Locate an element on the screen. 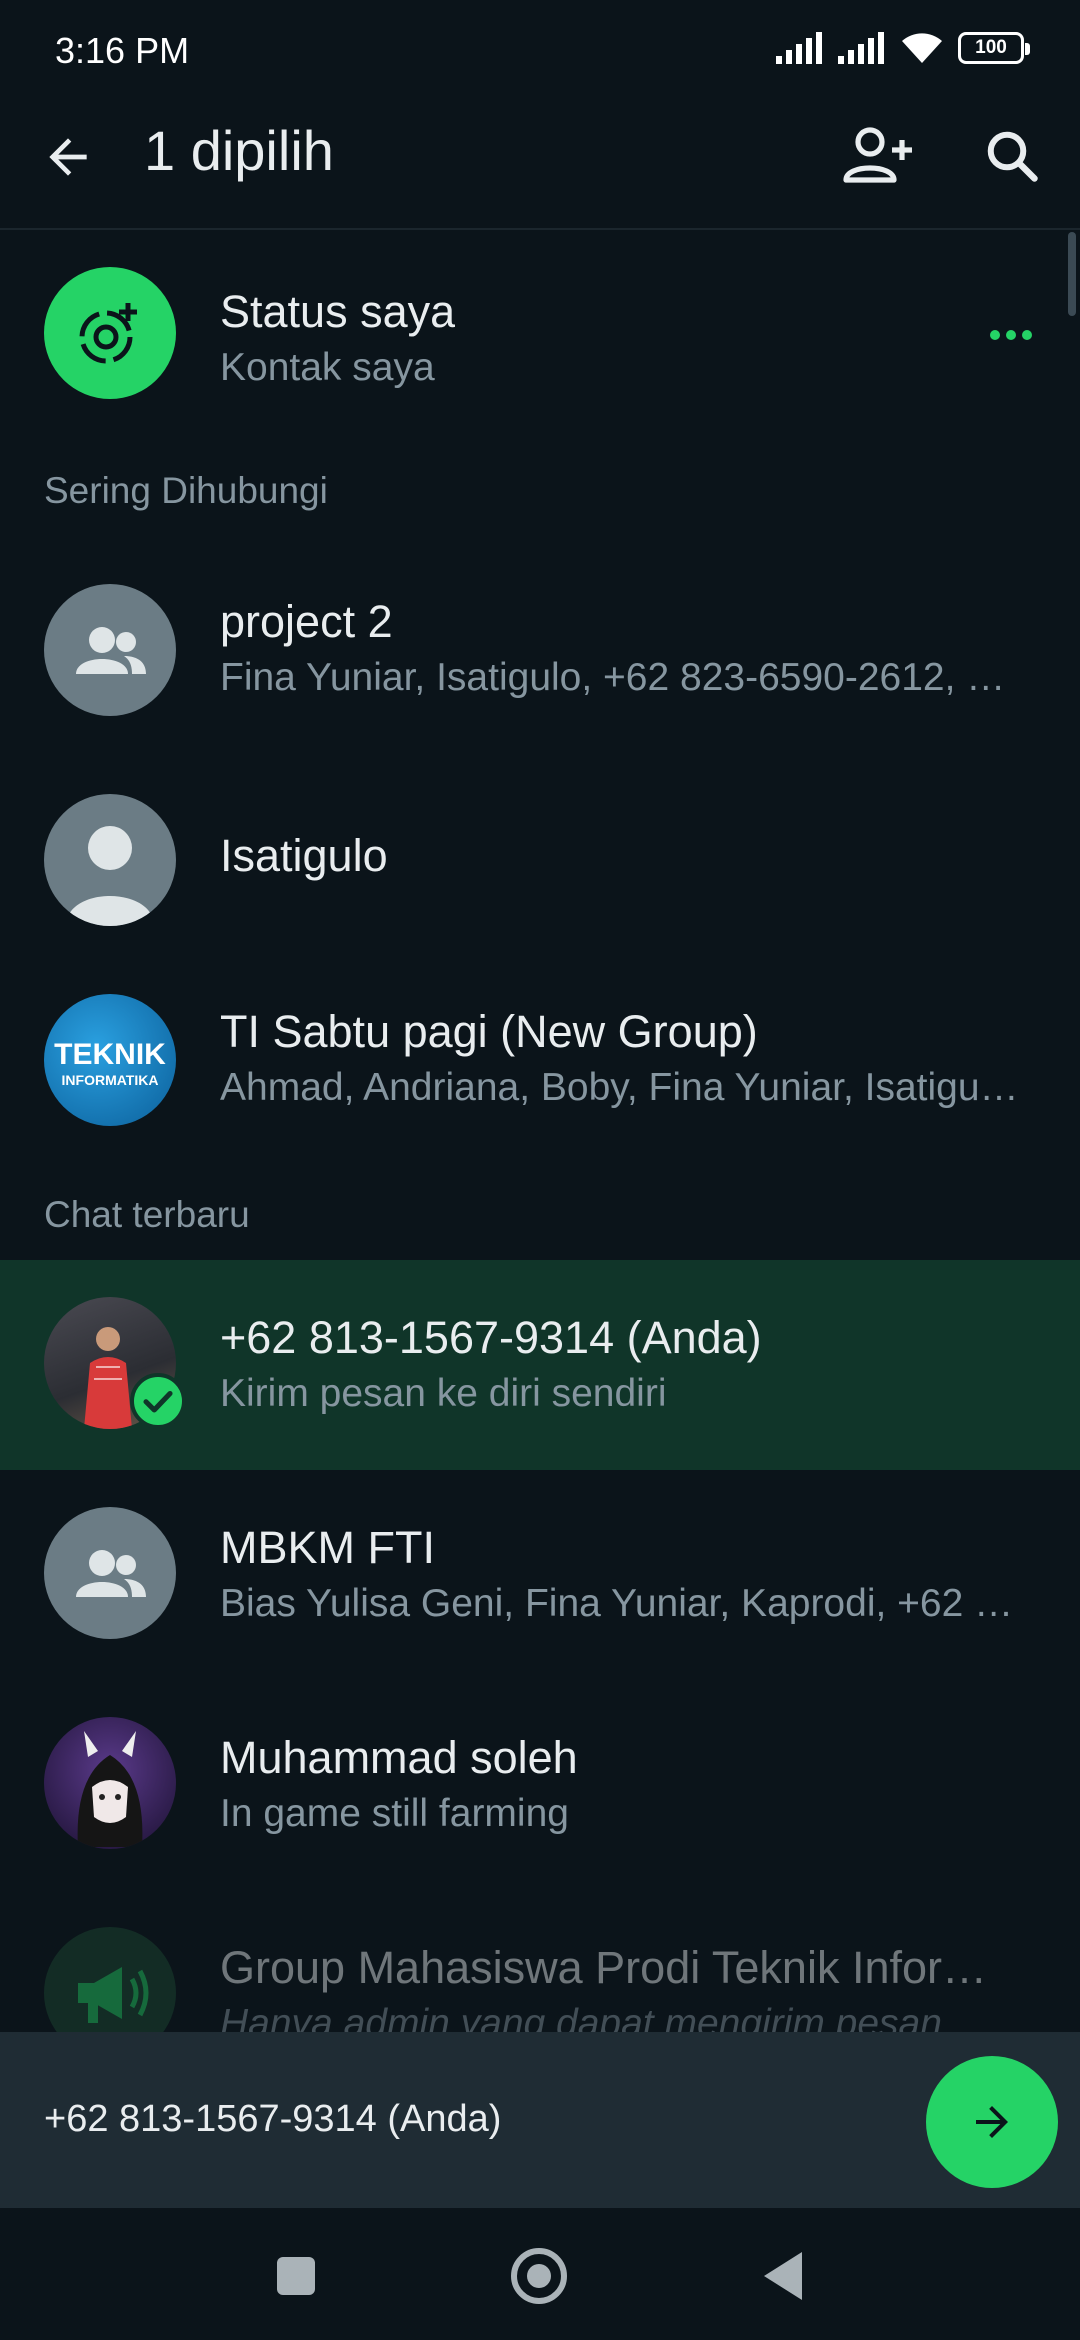 This screenshot has width=1080, height=2340. status-time: 3:16 PM is located at coordinates (122, 50).